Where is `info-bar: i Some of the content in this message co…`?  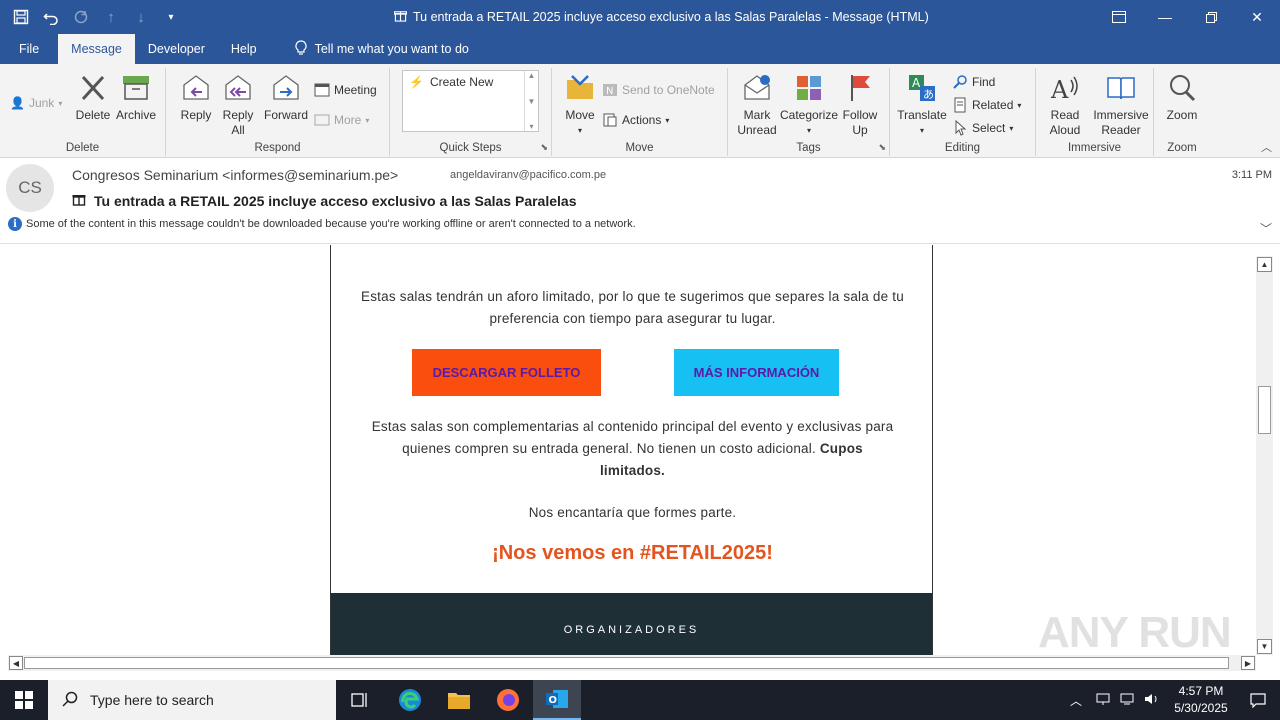 info-bar: i Some of the content in this message co… is located at coordinates (322, 224).